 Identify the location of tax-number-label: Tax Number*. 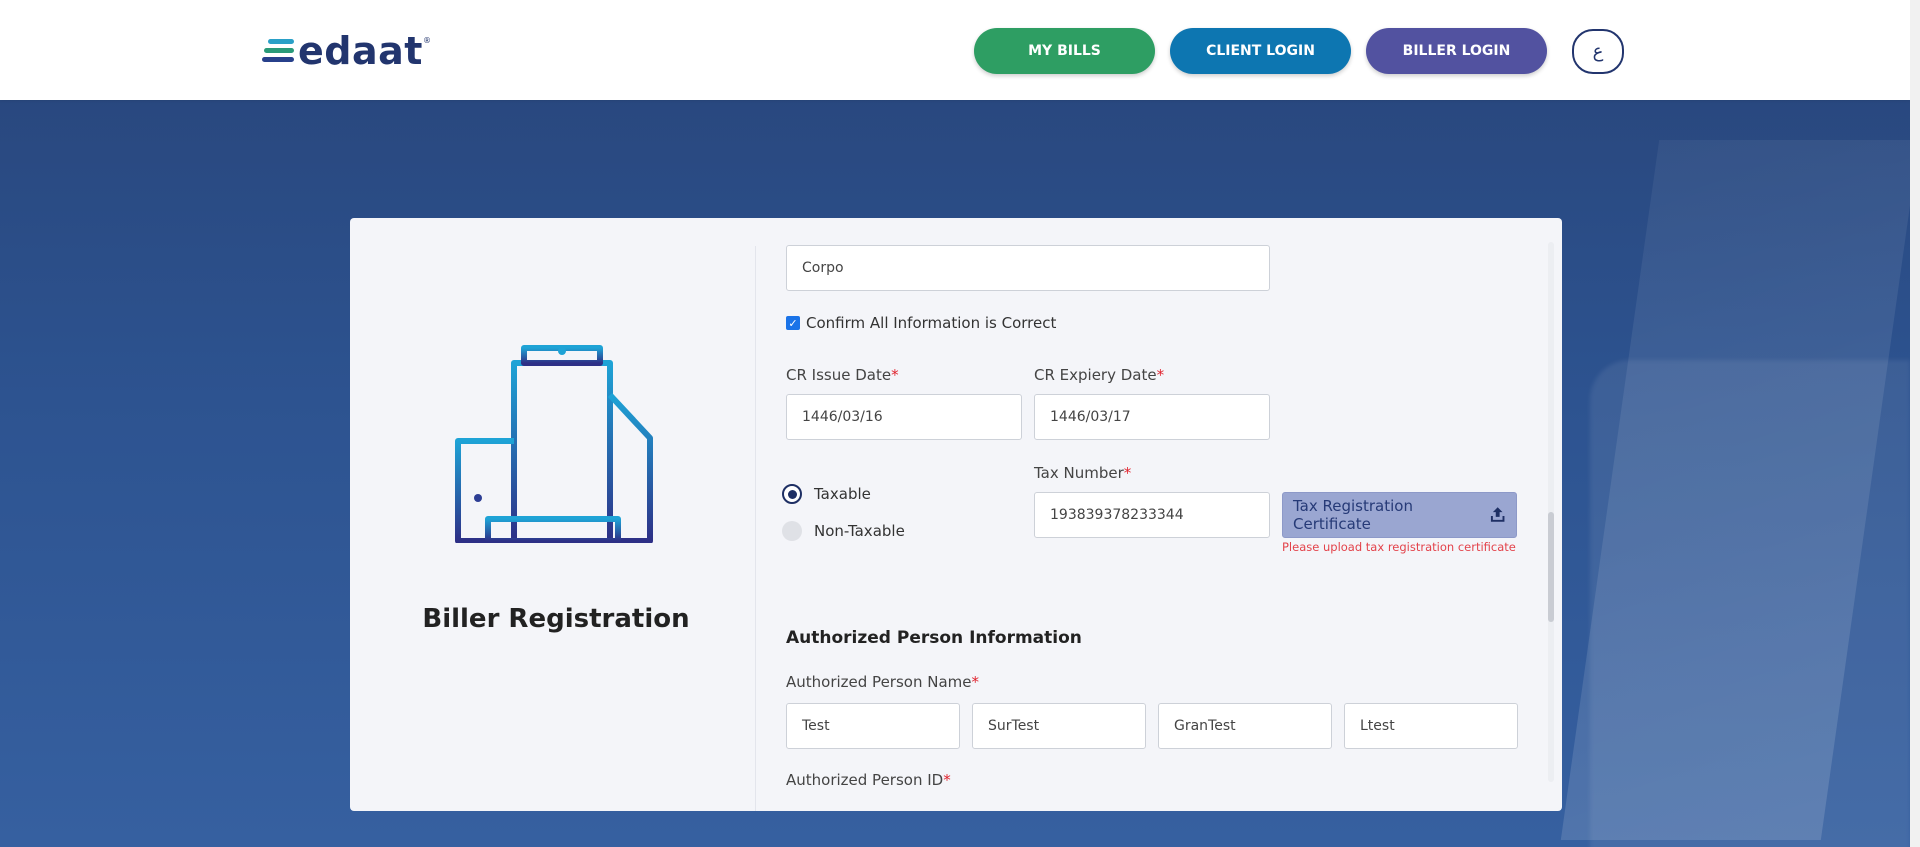
(1083, 473).